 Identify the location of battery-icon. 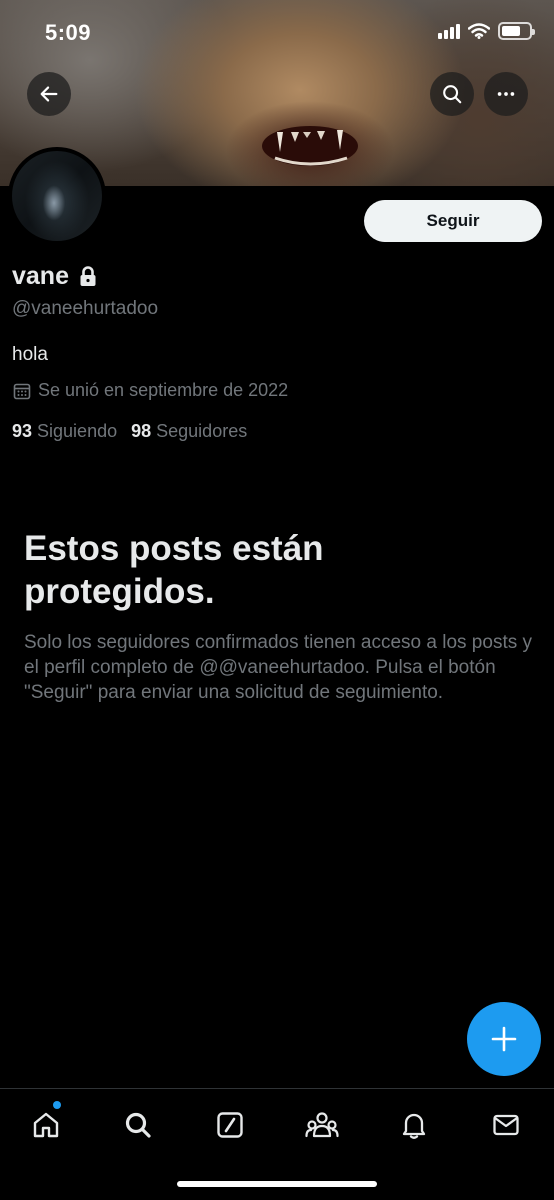
(516, 31).